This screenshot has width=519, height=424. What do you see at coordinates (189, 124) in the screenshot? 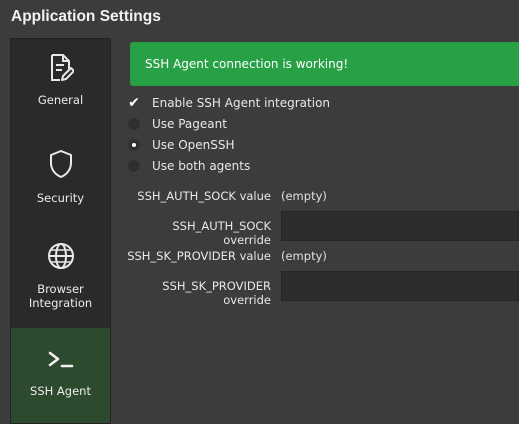
I see `radio-label: Use Pageant` at bounding box center [189, 124].